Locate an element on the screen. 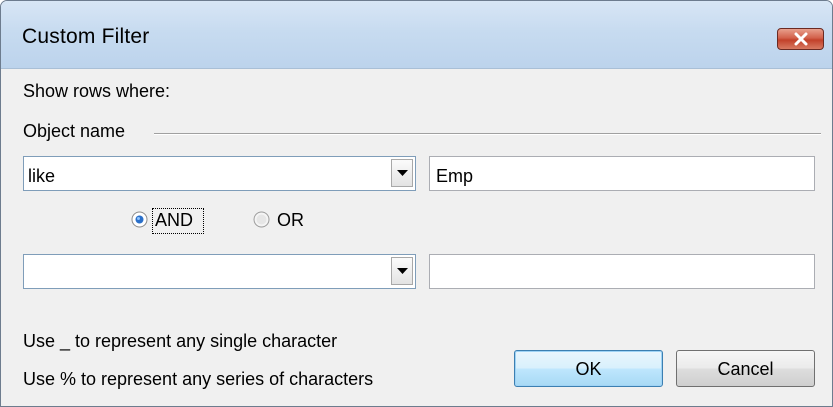  operator-1-value: like is located at coordinates (42, 176).